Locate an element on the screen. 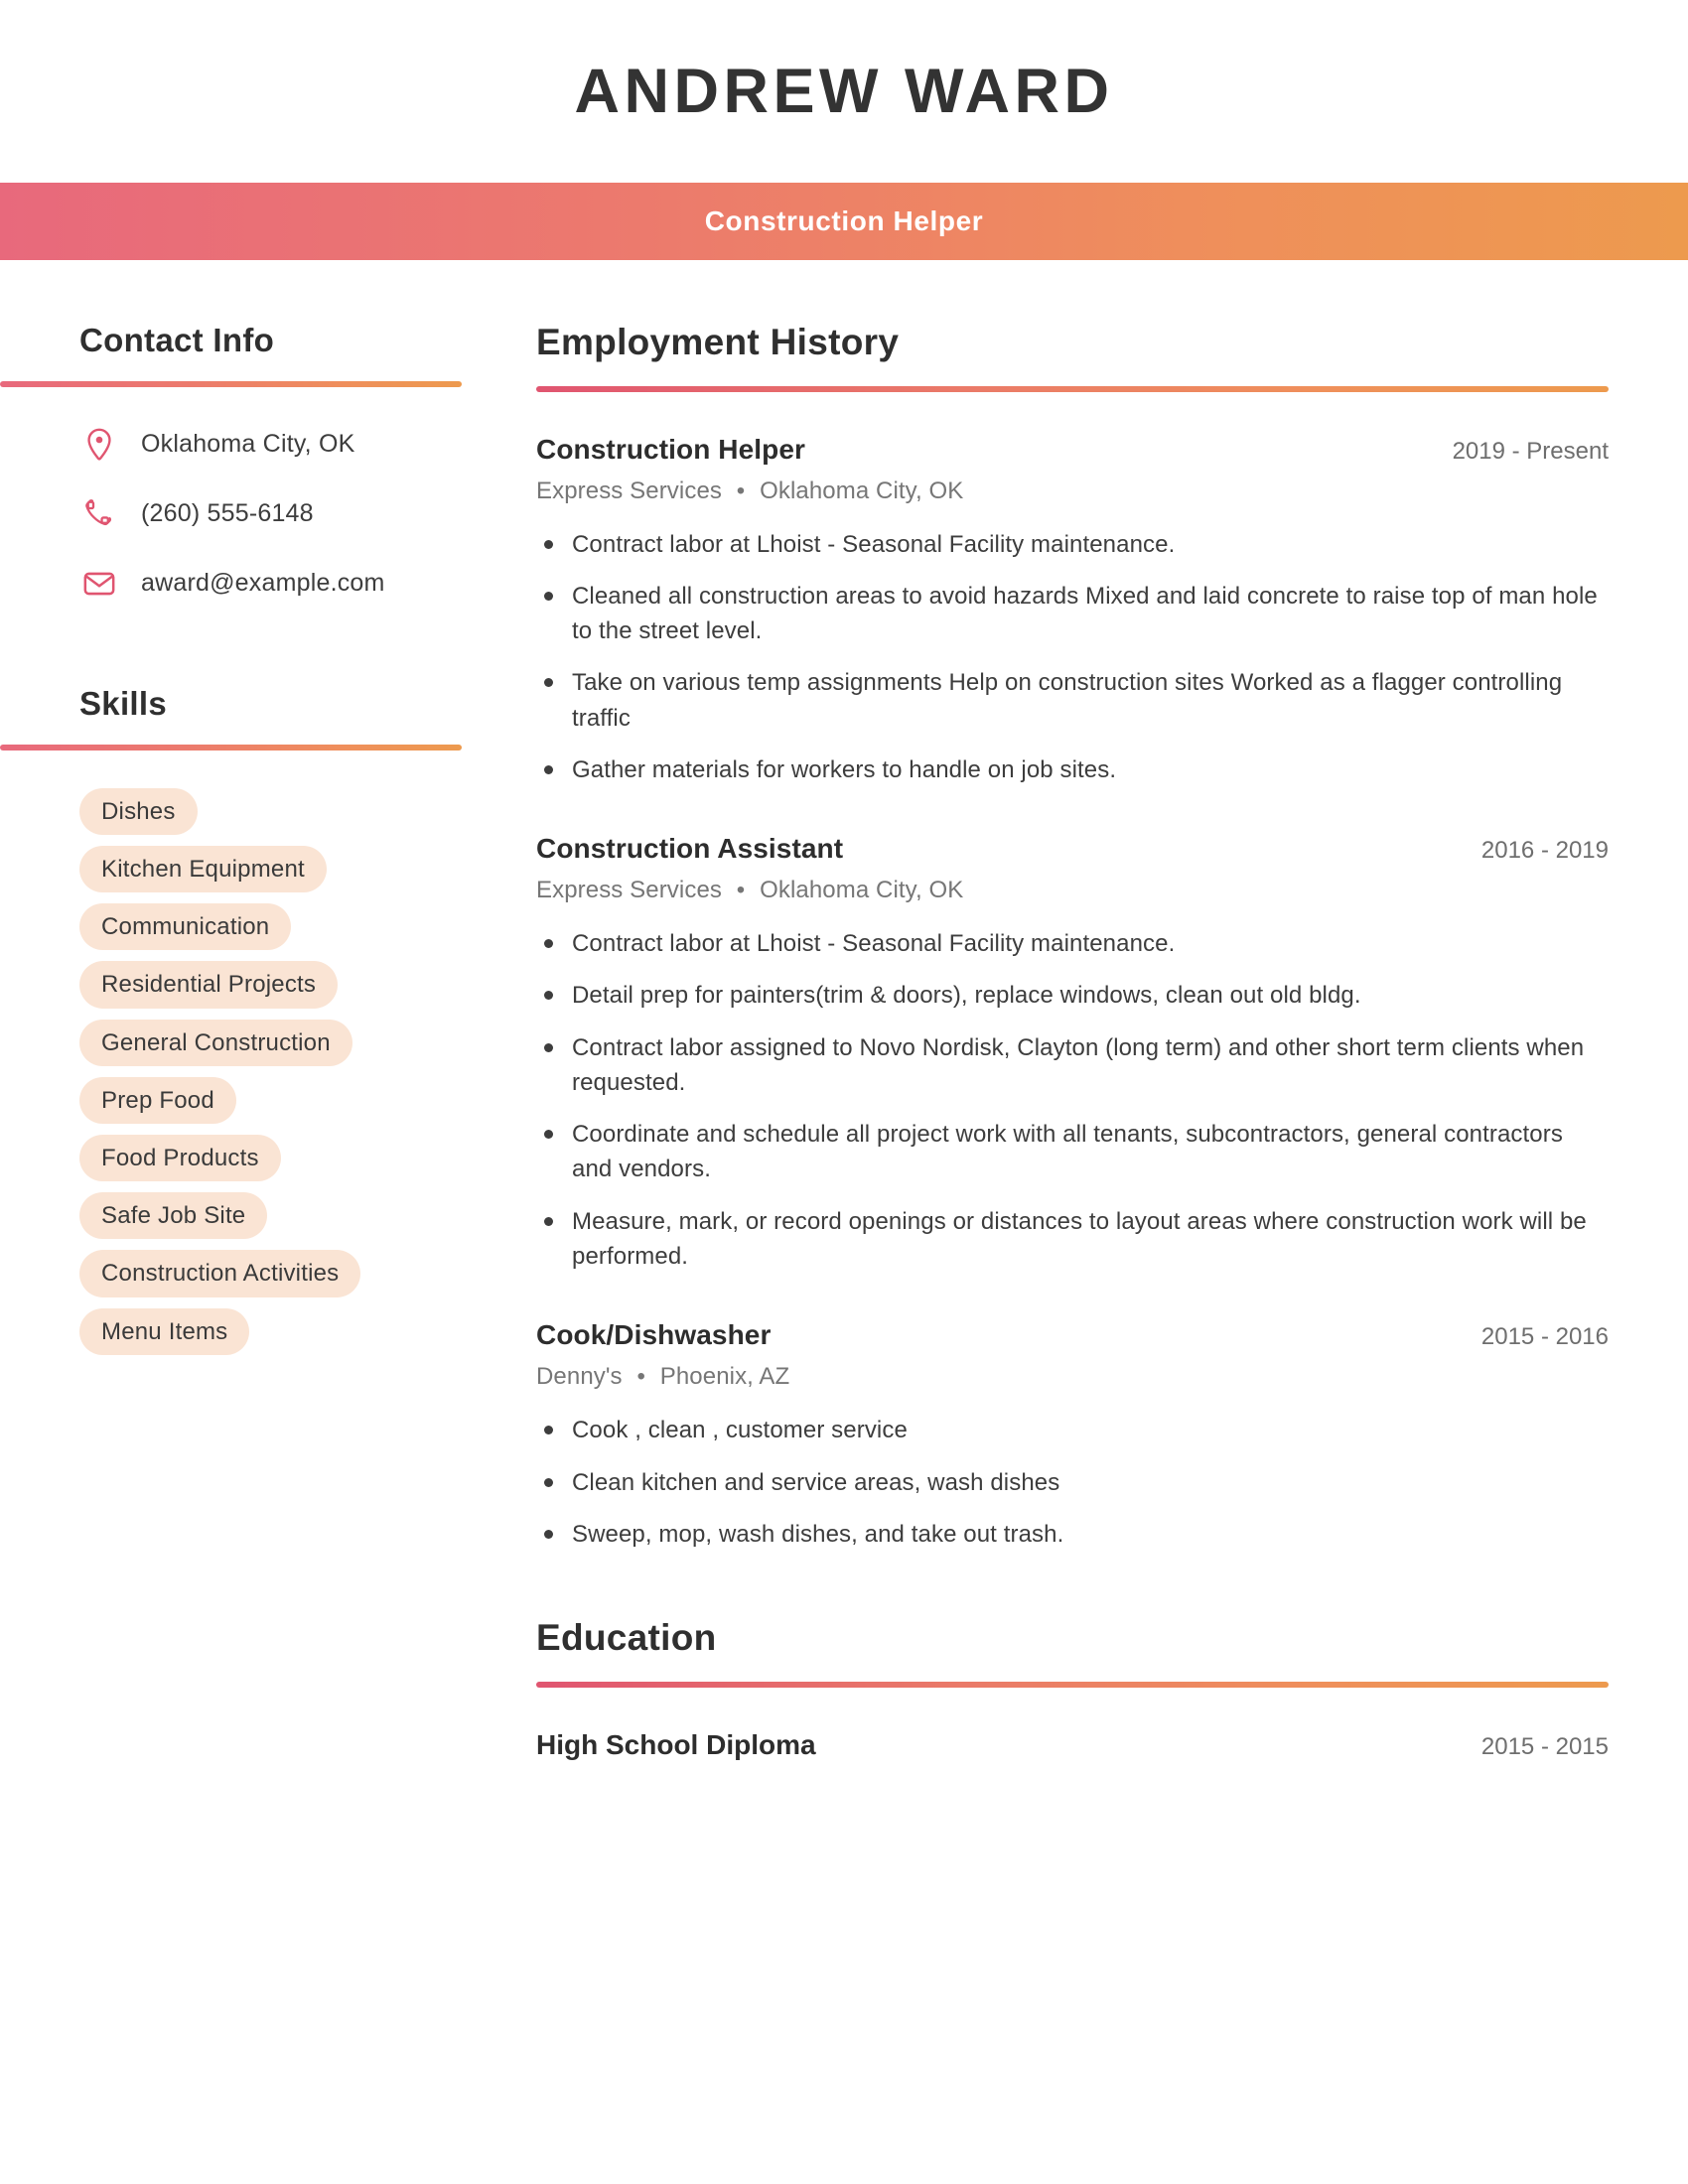 This screenshot has height=2184, width=1688. location-pin-icon is located at coordinates (99, 445).